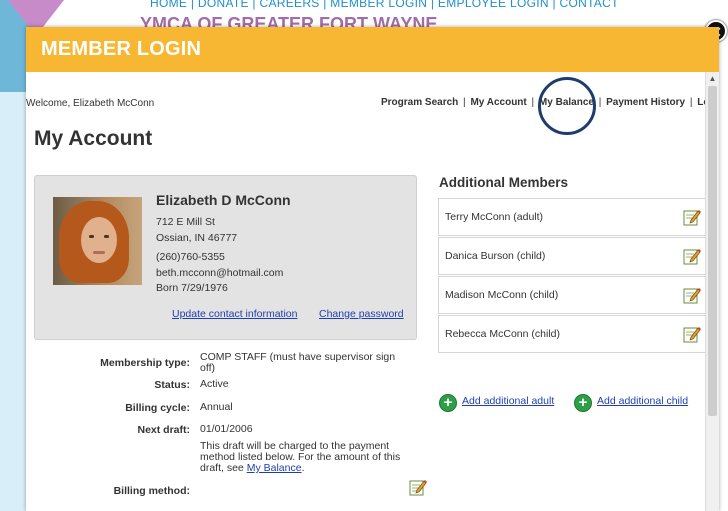  I want to click on next-draft-label: Next draft:, so click(163, 430).